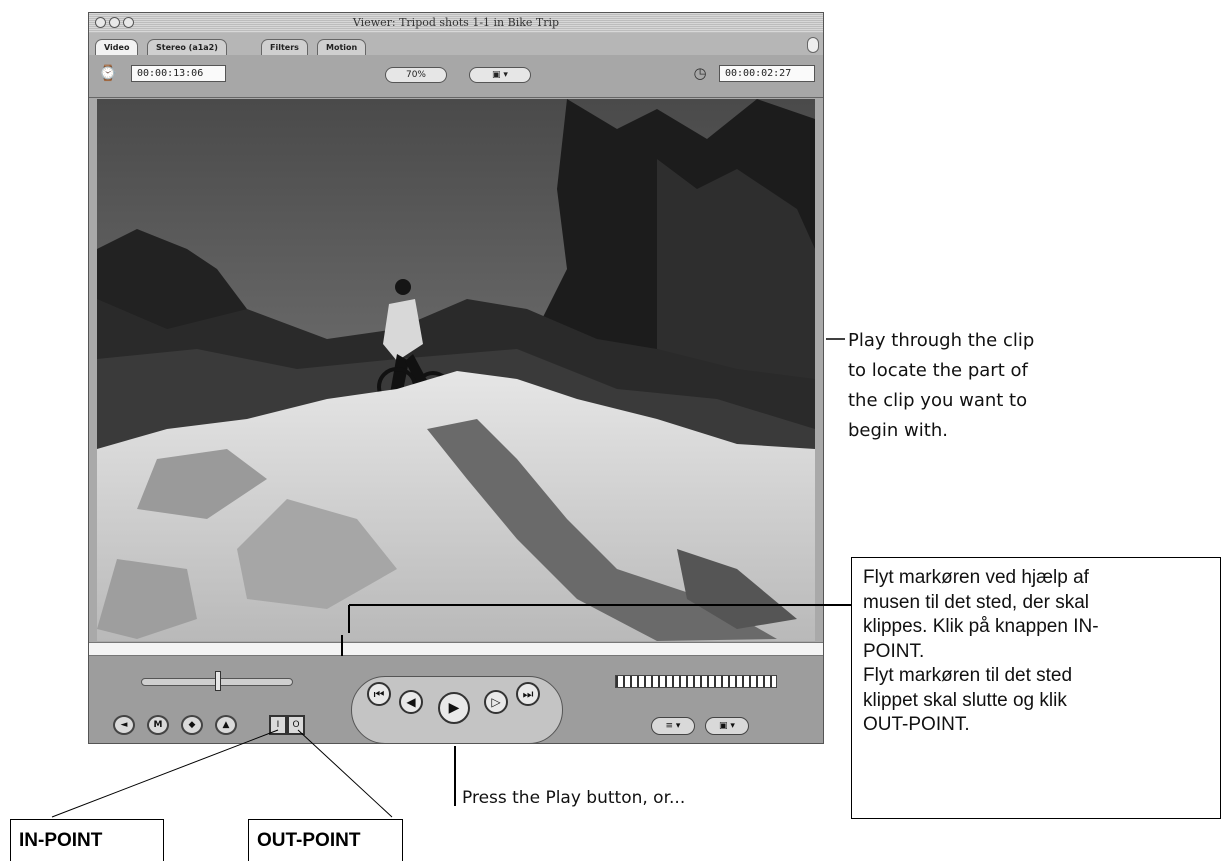 The width and height of the screenshot is (1225, 861). Describe the element at coordinates (894, 651) in the screenshot. I see `instruction-line: POINT.` at that location.